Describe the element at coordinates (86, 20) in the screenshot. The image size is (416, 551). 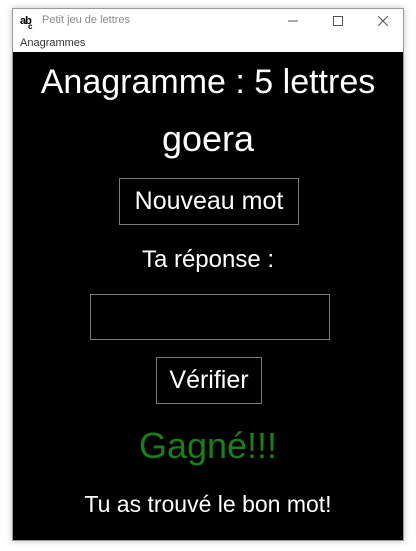
I see `window-title: Petit jeu de lettres` at that location.